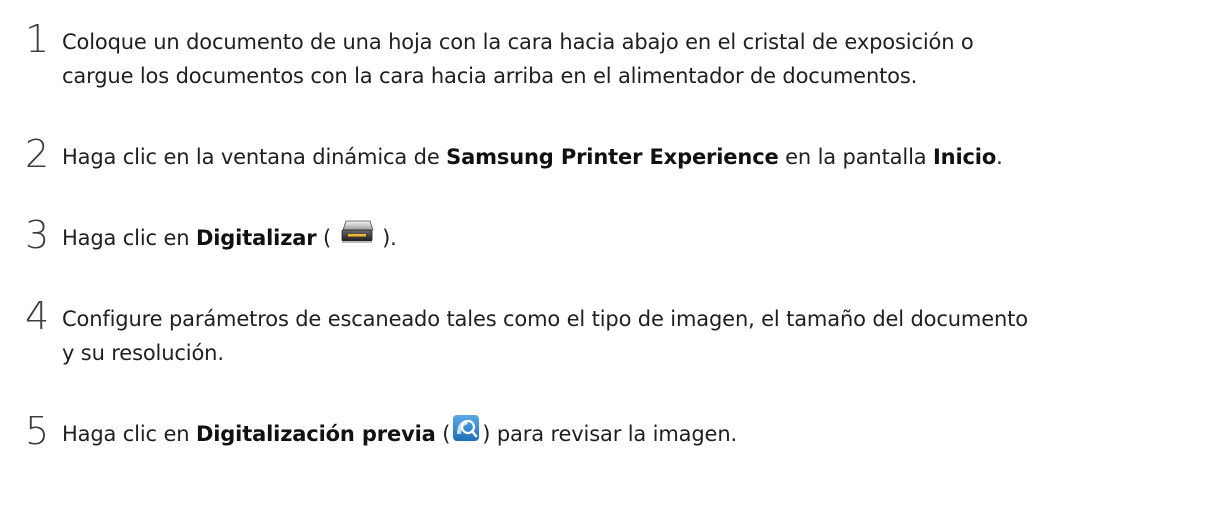 The image size is (1221, 523). I want to click on paren-close-text: ) para revisar la imagen., so click(610, 434).